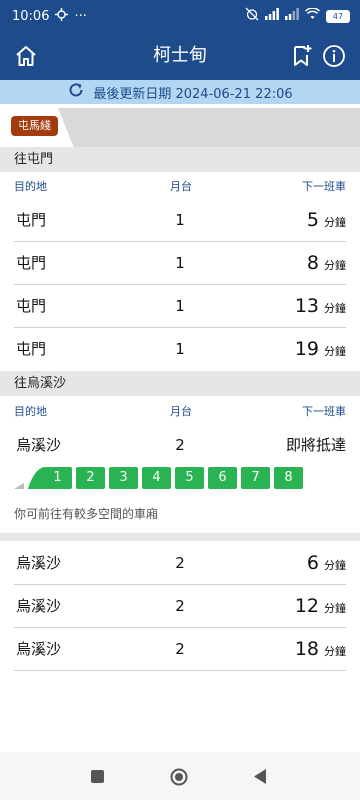 The image size is (360, 800). Describe the element at coordinates (306, 306) in the screenshot. I see `eta-minutes: 13` at that location.